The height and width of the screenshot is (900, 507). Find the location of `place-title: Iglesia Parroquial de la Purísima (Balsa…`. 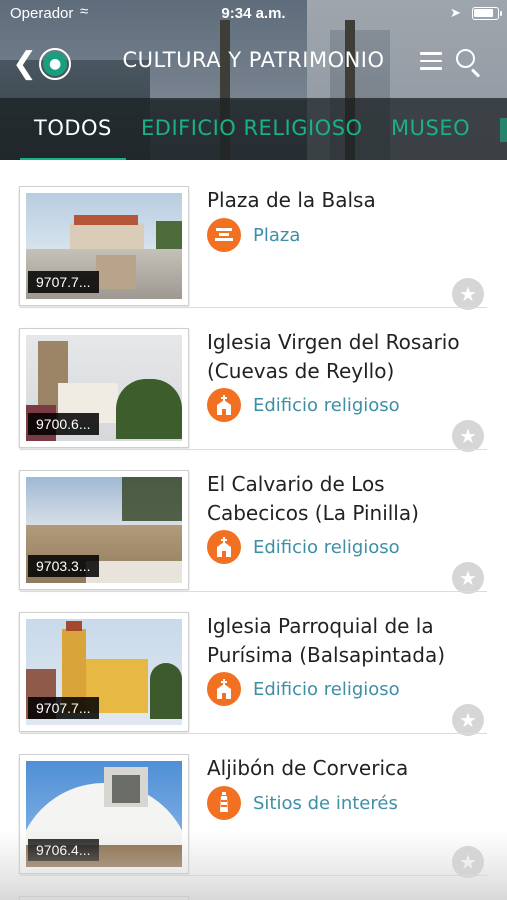

place-title: Iglesia Parroquial de la Purísima (Balsa… is located at coordinates (349, 641).